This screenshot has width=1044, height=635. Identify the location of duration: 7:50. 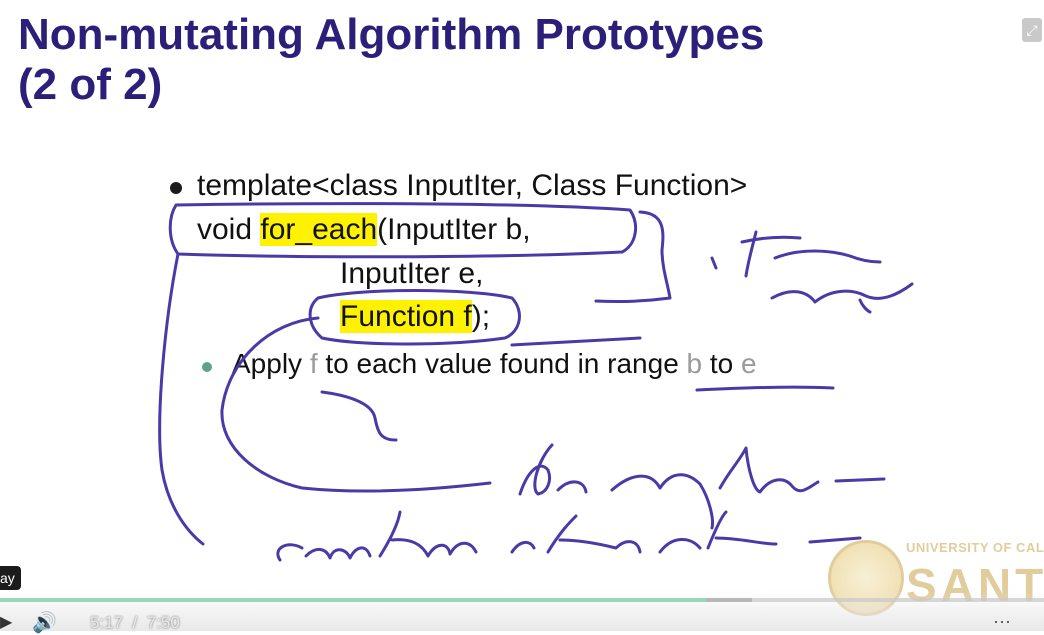
(163, 622).